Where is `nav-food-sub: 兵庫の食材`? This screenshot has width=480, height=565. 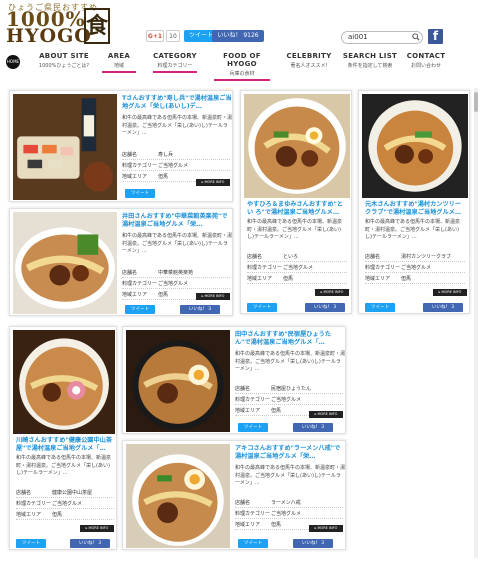
nav-food-sub: 兵庫の食材 is located at coordinates (242, 74).